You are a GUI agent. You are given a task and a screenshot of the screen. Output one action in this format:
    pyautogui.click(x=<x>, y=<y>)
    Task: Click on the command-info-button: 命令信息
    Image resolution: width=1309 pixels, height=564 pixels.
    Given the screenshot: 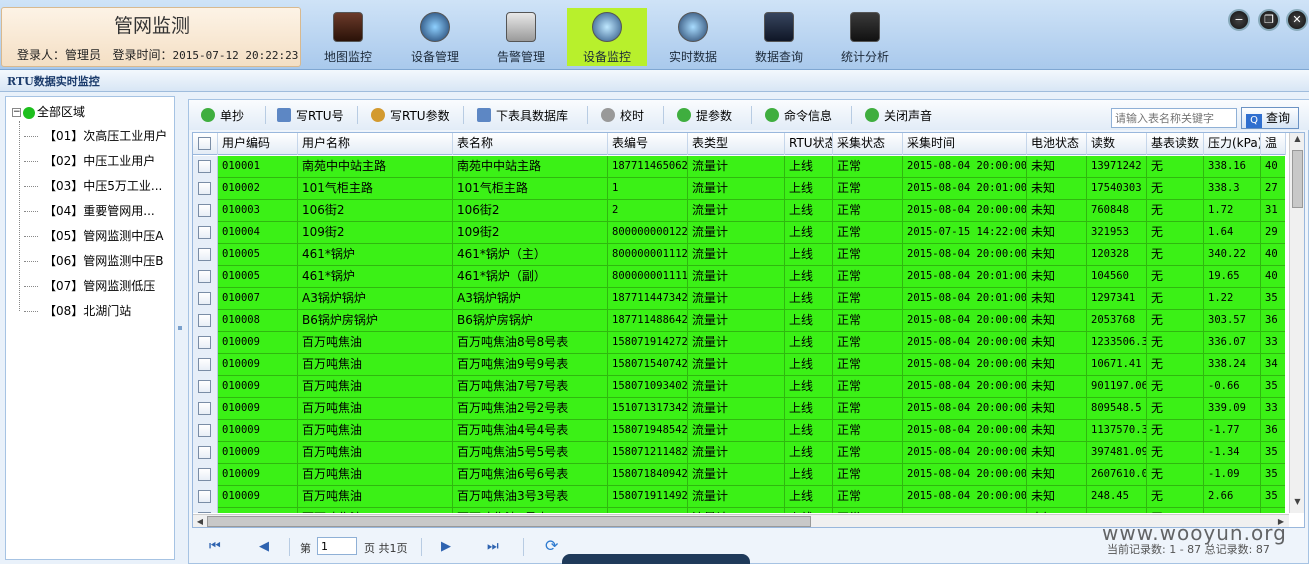 What is the action you would take?
    pyautogui.click(x=798, y=116)
    